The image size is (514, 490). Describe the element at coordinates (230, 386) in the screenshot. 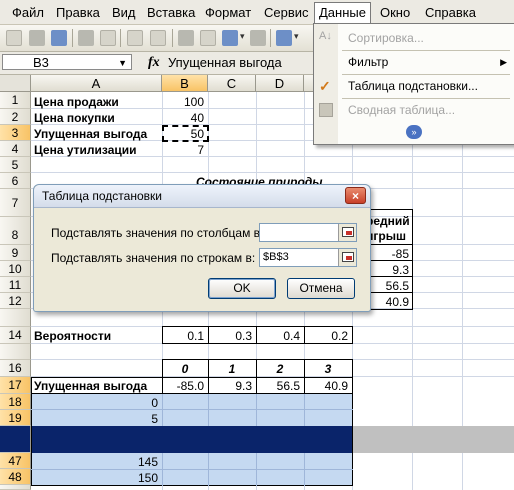

I see `cell-c17: 9.3` at that location.